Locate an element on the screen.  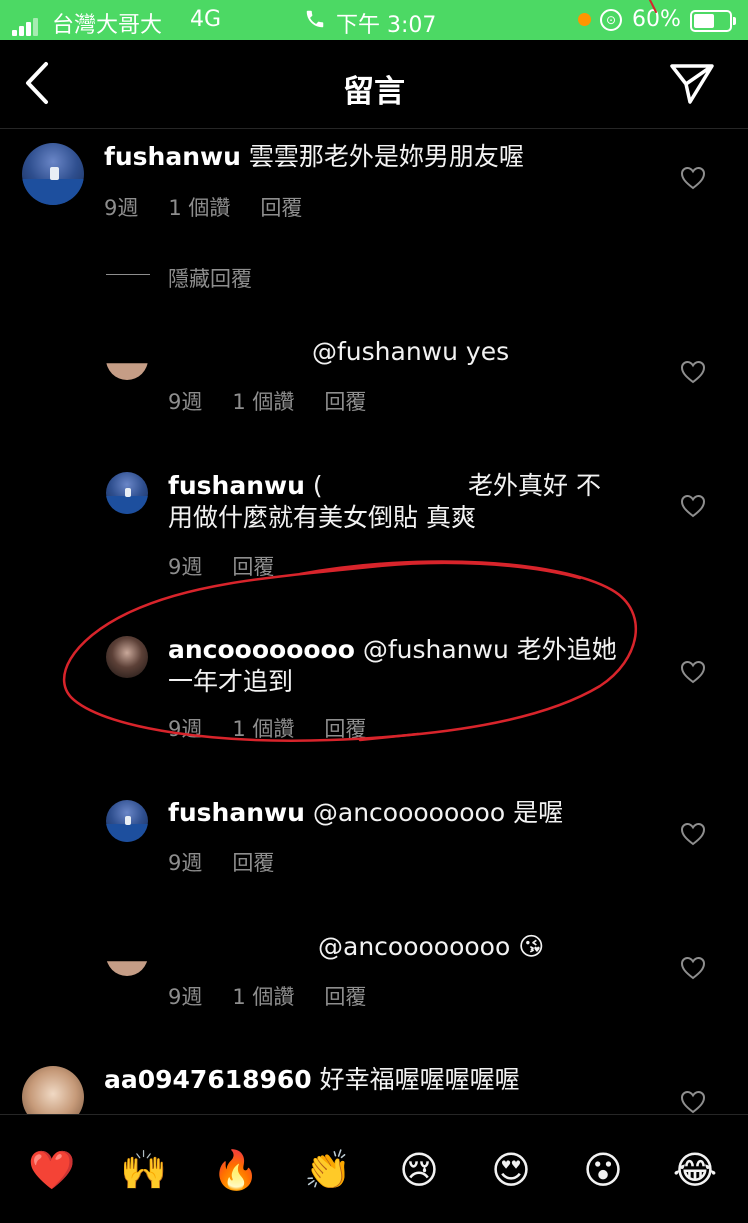
comment-text: ancoooooooo @fushanwu 老外追她 is located at coordinates (392, 650).